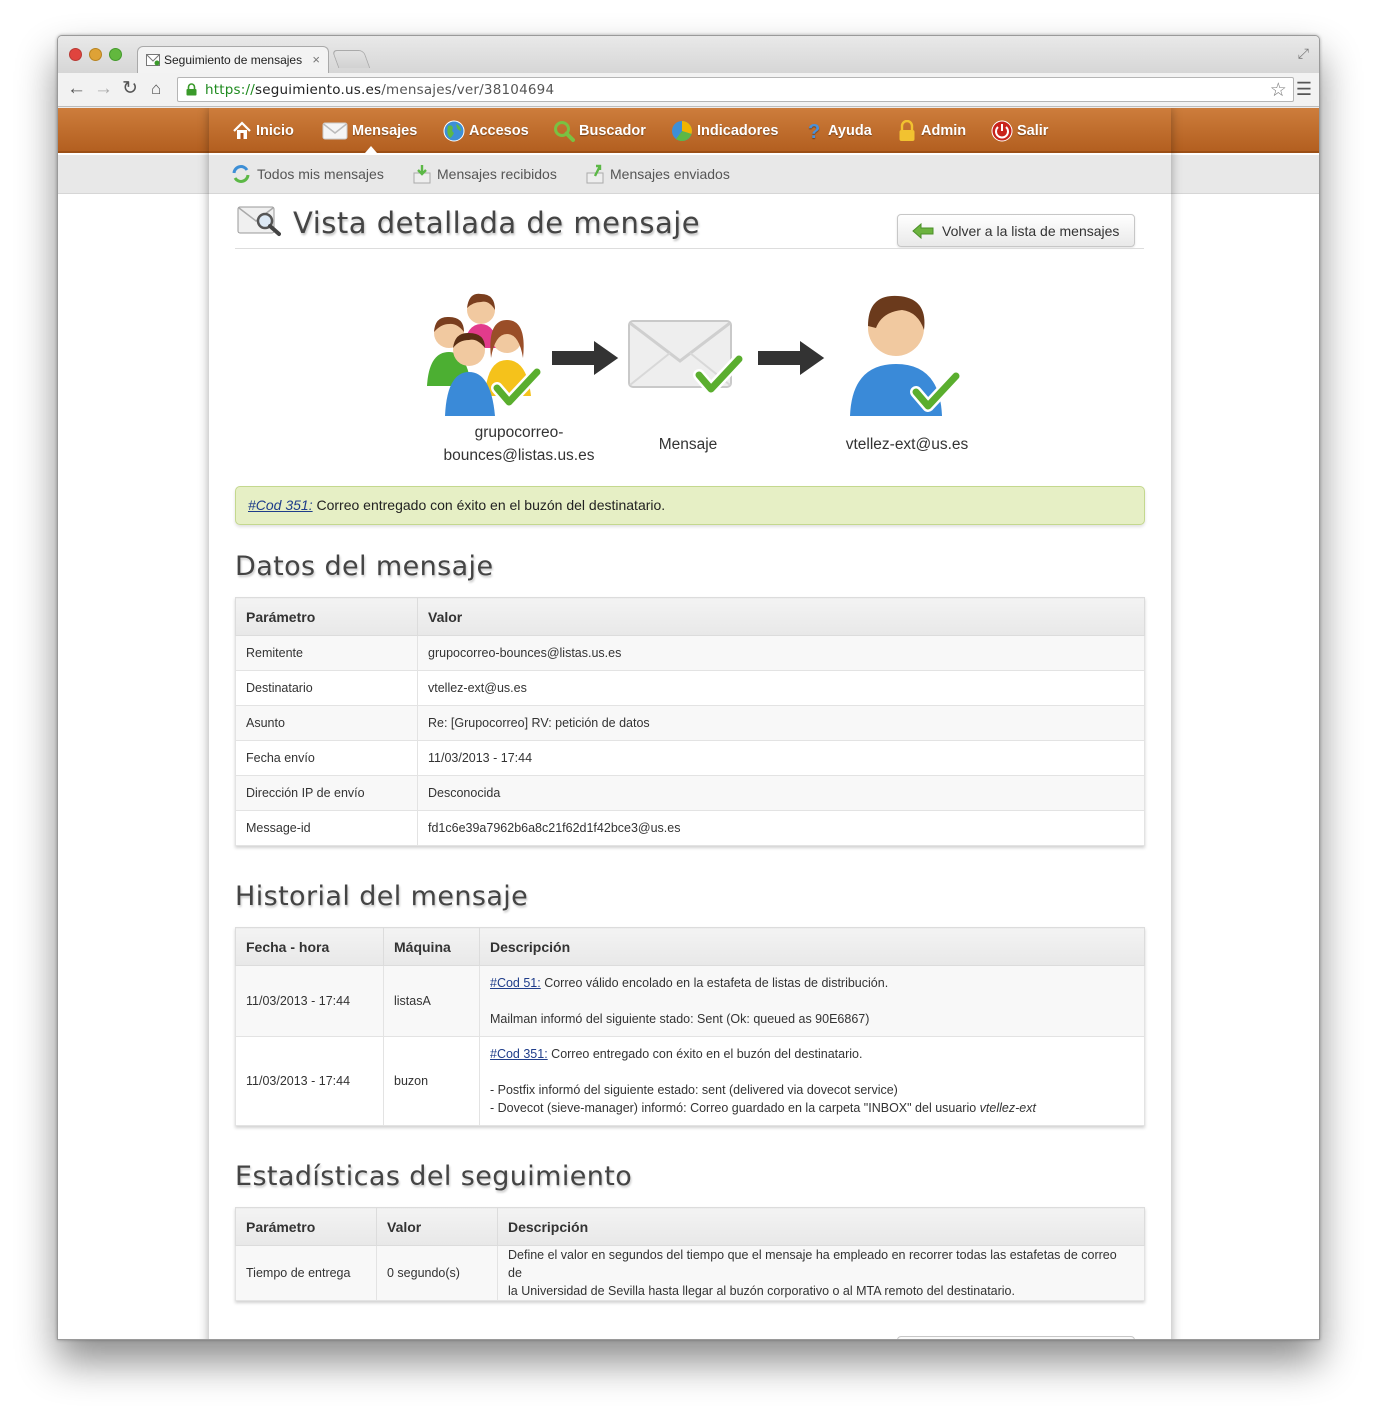 Image resolution: width=1377 pixels, height=1419 pixels. What do you see at coordinates (515, 983) in the screenshot?
I see `code-link: #Cod 51:` at bounding box center [515, 983].